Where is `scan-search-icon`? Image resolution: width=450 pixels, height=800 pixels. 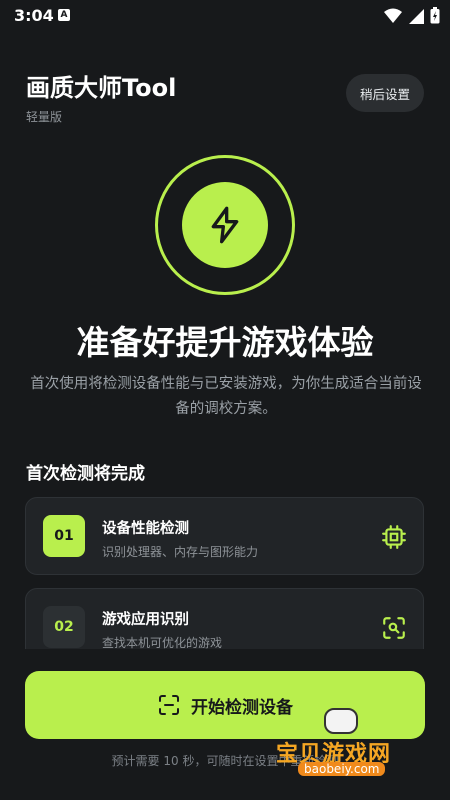
scan-search-icon is located at coordinates (394, 628).